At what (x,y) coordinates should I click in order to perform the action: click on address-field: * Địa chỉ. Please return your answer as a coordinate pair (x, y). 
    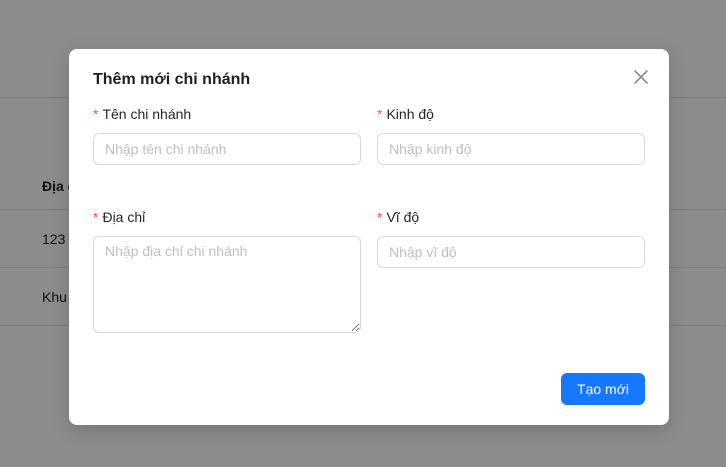
    Looking at the image, I should click on (227, 270).